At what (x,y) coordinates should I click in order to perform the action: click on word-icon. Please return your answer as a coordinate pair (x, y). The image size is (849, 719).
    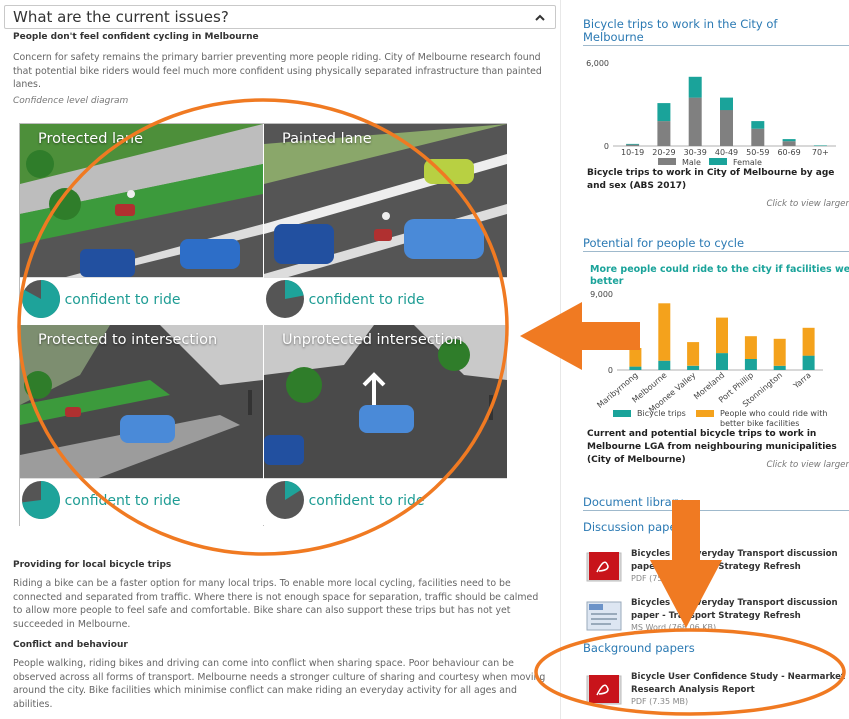
    Looking at the image, I should click on (604, 616).